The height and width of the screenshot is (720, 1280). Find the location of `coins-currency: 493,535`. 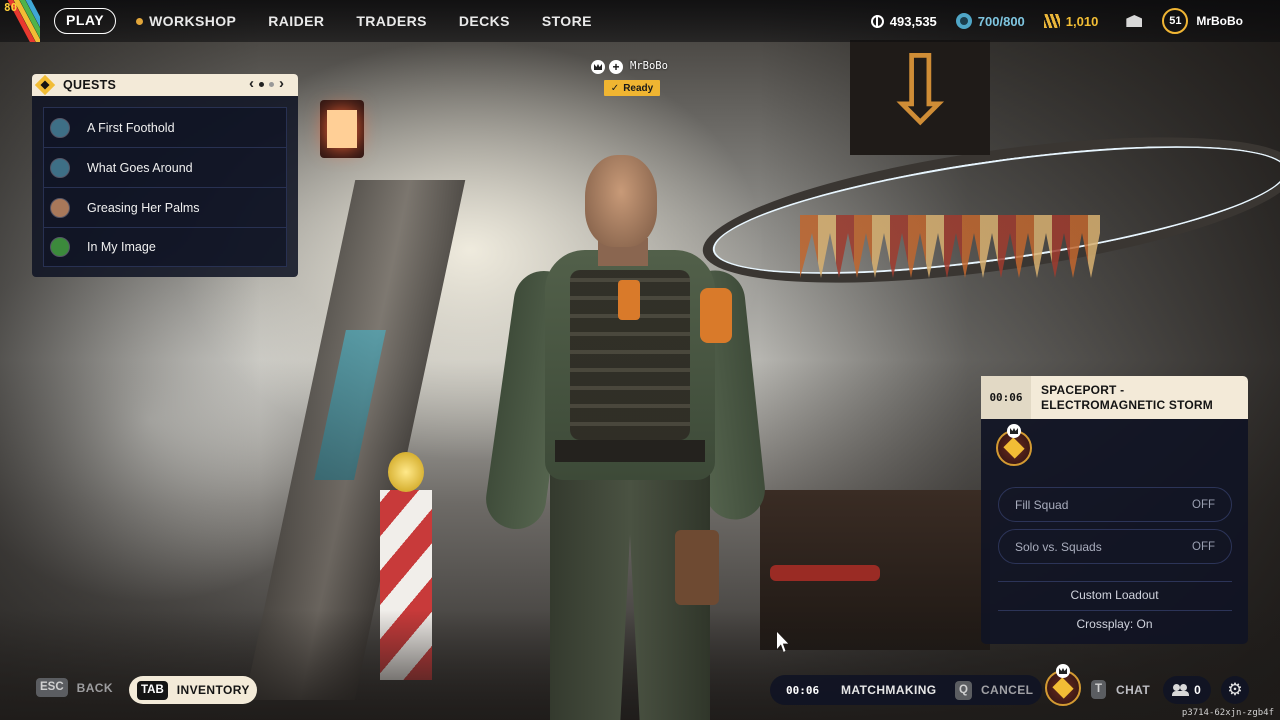

coins-currency: 493,535 is located at coordinates (903, 21).